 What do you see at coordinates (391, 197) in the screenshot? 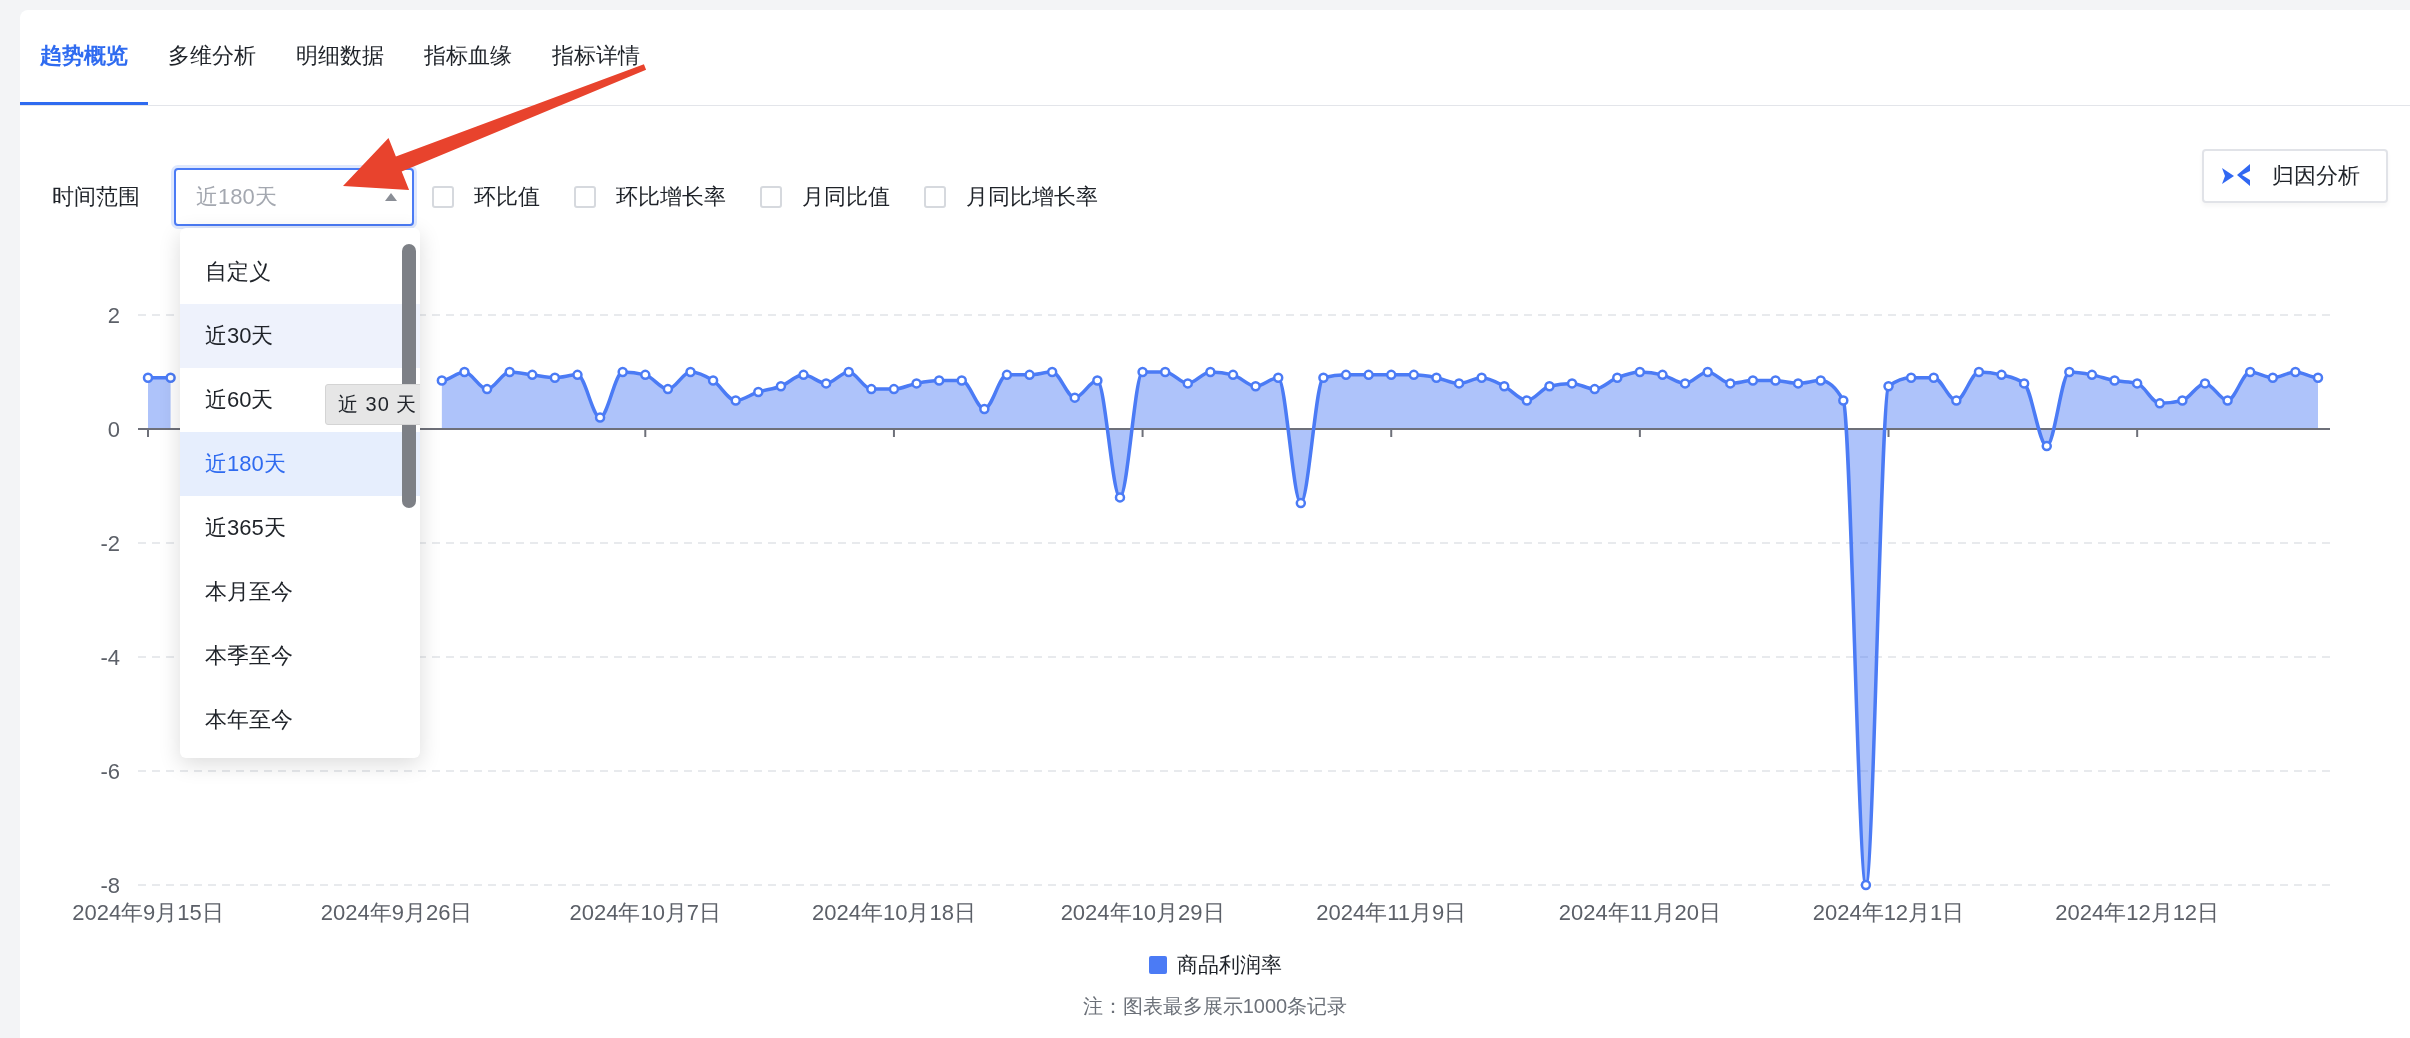
I see `caret-icon` at bounding box center [391, 197].